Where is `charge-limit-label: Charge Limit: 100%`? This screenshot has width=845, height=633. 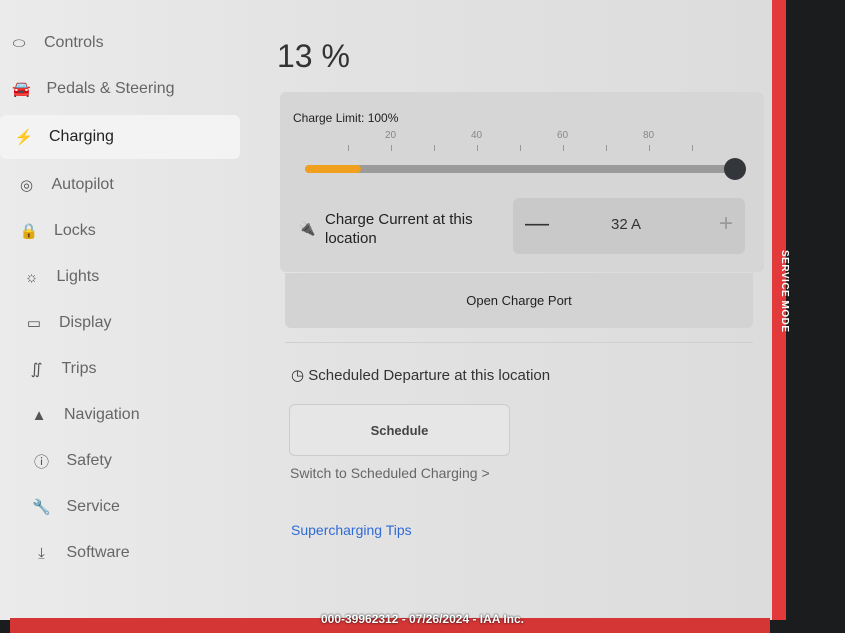 charge-limit-label: Charge Limit: 100% is located at coordinates (346, 118).